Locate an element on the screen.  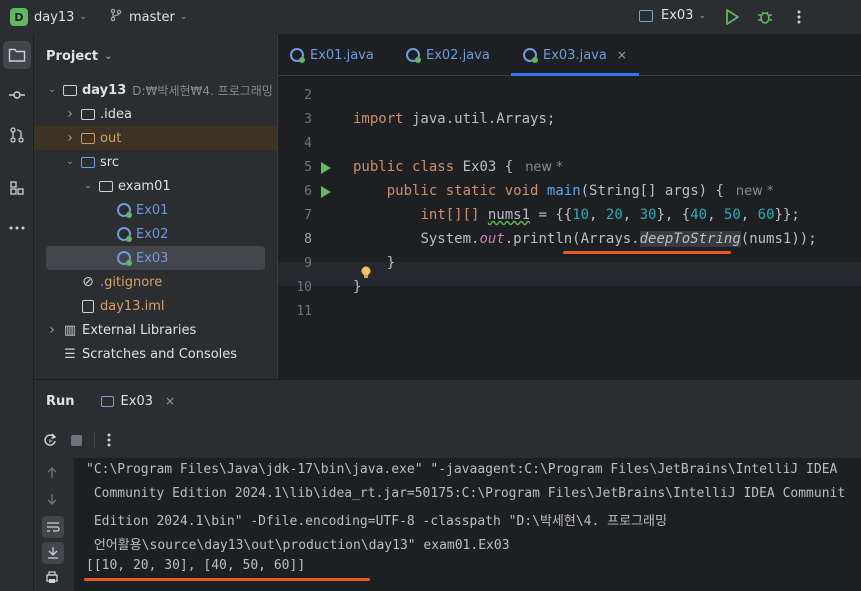
line-number: 4 is located at coordinates (308, 143).